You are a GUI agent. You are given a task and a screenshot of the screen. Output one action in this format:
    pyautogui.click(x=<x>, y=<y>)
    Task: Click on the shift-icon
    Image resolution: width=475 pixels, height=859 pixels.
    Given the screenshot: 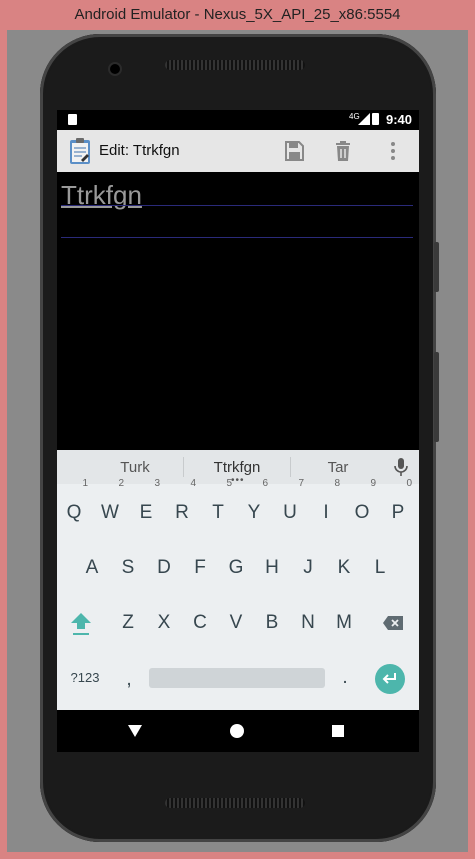 What is the action you would take?
    pyautogui.click(x=81, y=623)
    